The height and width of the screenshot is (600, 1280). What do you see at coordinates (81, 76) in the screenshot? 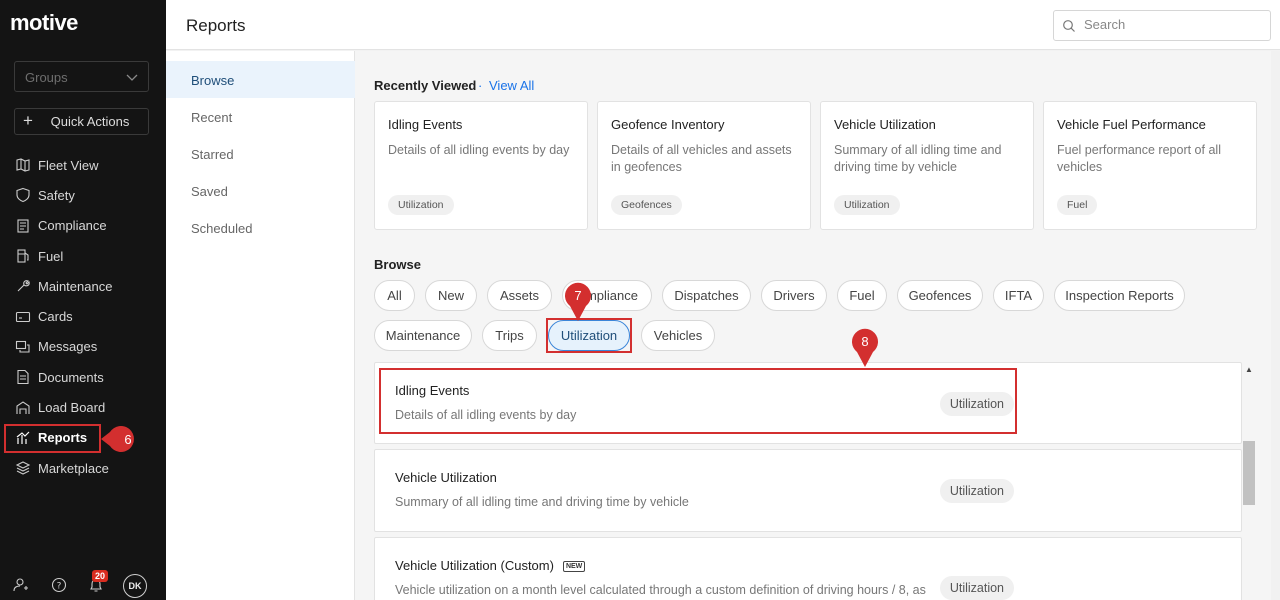
I see `groups-select: Groups` at bounding box center [81, 76].